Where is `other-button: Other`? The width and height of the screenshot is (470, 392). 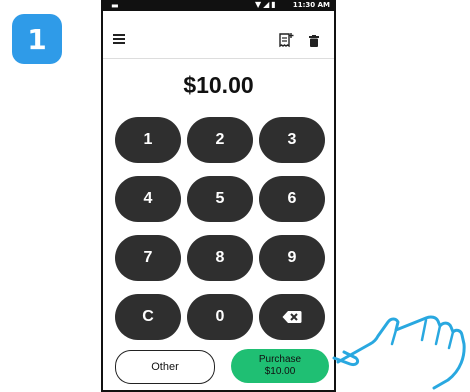 other-button: Other is located at coordinates (165, 367).